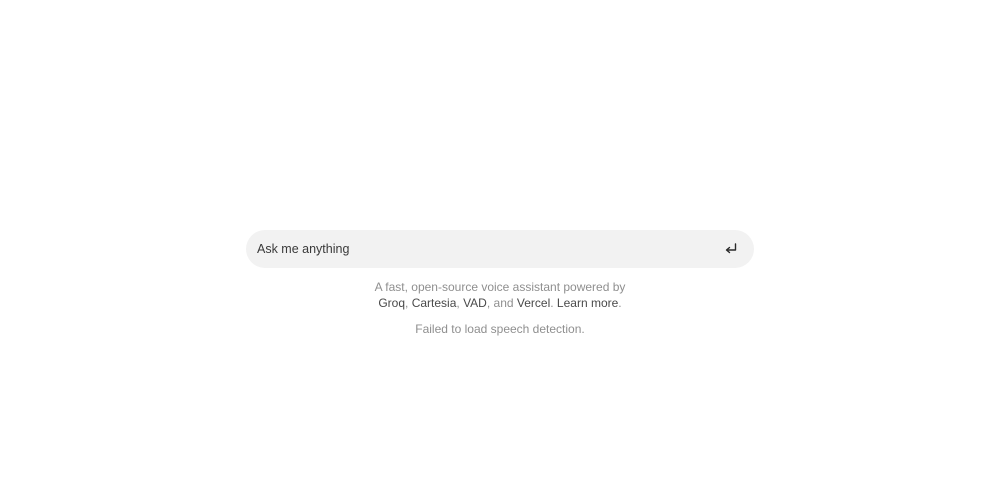  I want to click on submit-button, so click(731, 249).